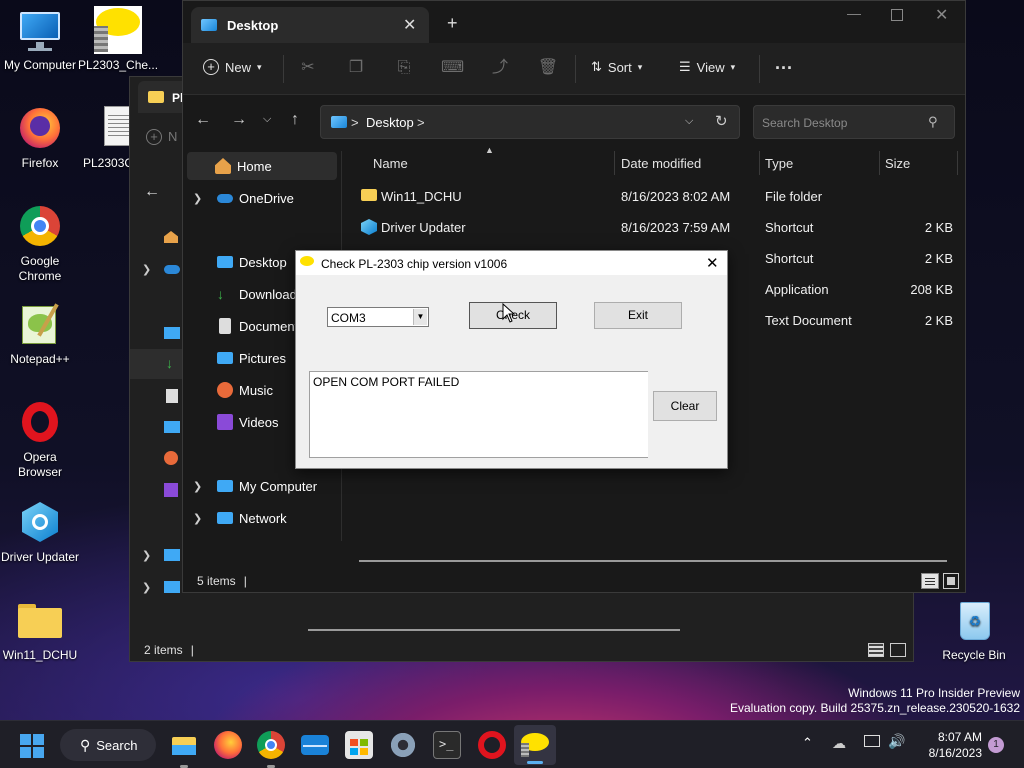 This screenshot has width=1024, height=768. What do you see at coordinates (171, 458) in the screenshot?
I see `music-icon` at bounding box center [171, 458].